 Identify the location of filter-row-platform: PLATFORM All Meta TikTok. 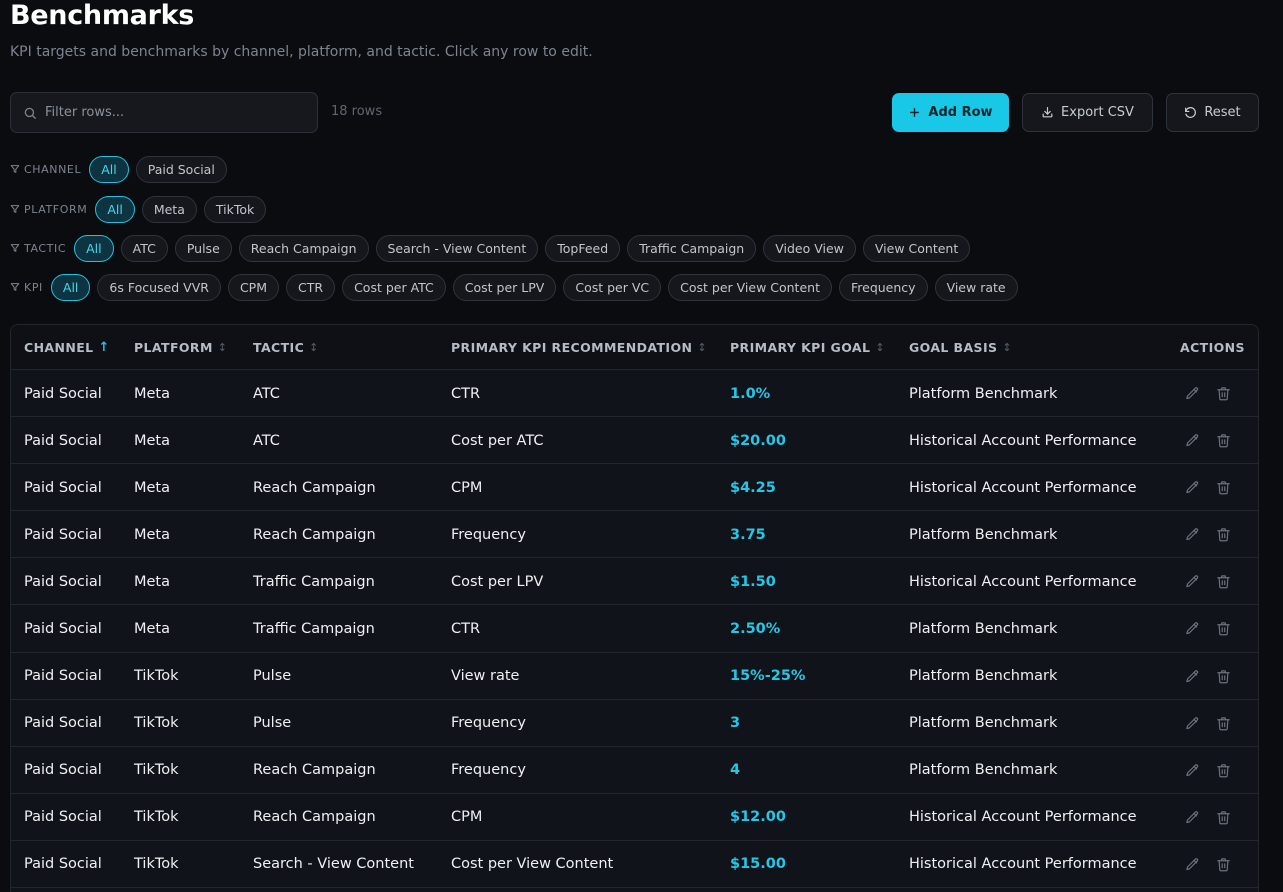
(141, 209).